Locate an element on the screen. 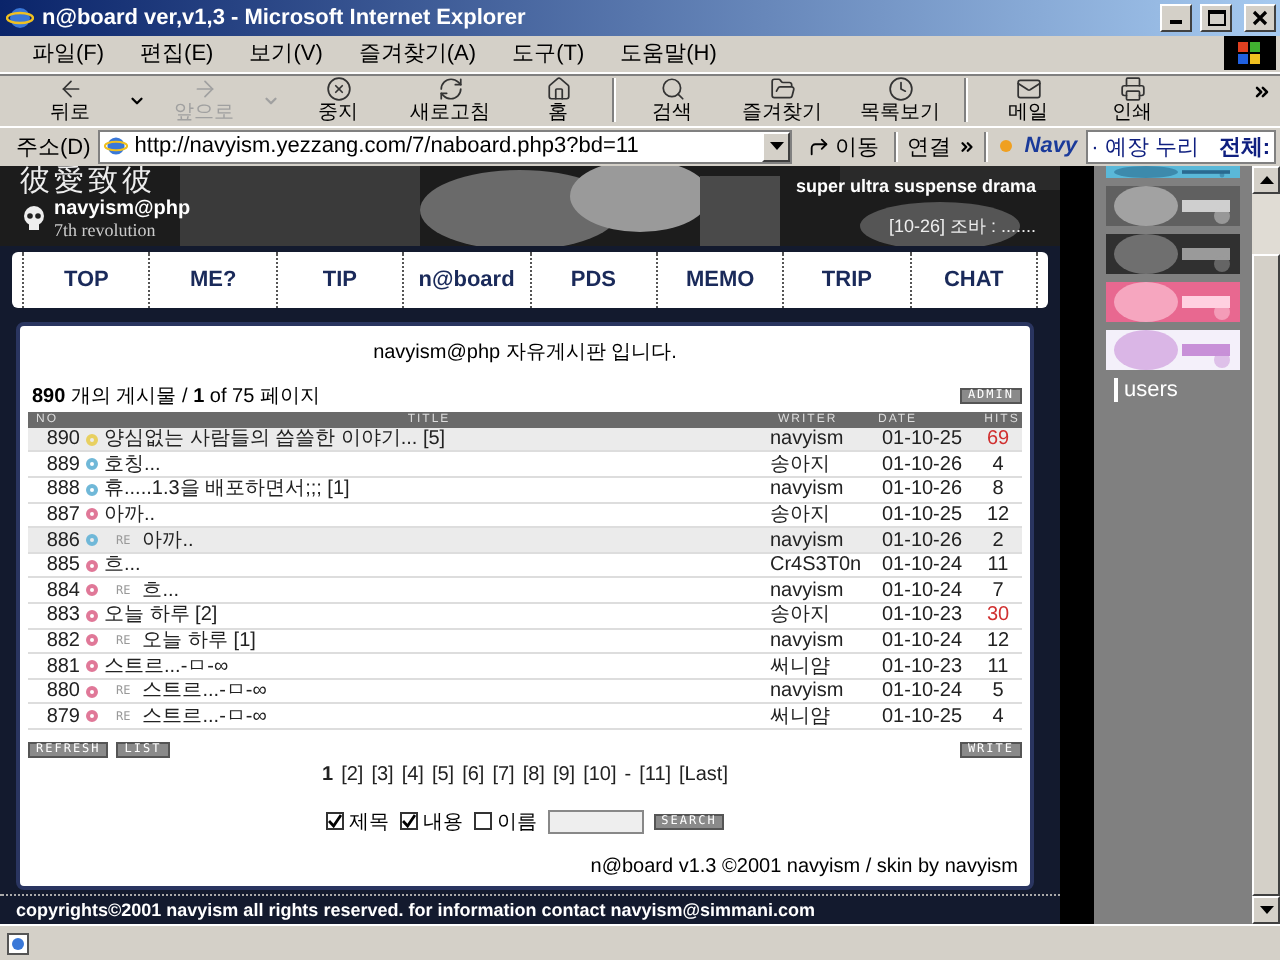 The image size is (1280, 960). page-link: [2] is located at coordinates (352, 775).